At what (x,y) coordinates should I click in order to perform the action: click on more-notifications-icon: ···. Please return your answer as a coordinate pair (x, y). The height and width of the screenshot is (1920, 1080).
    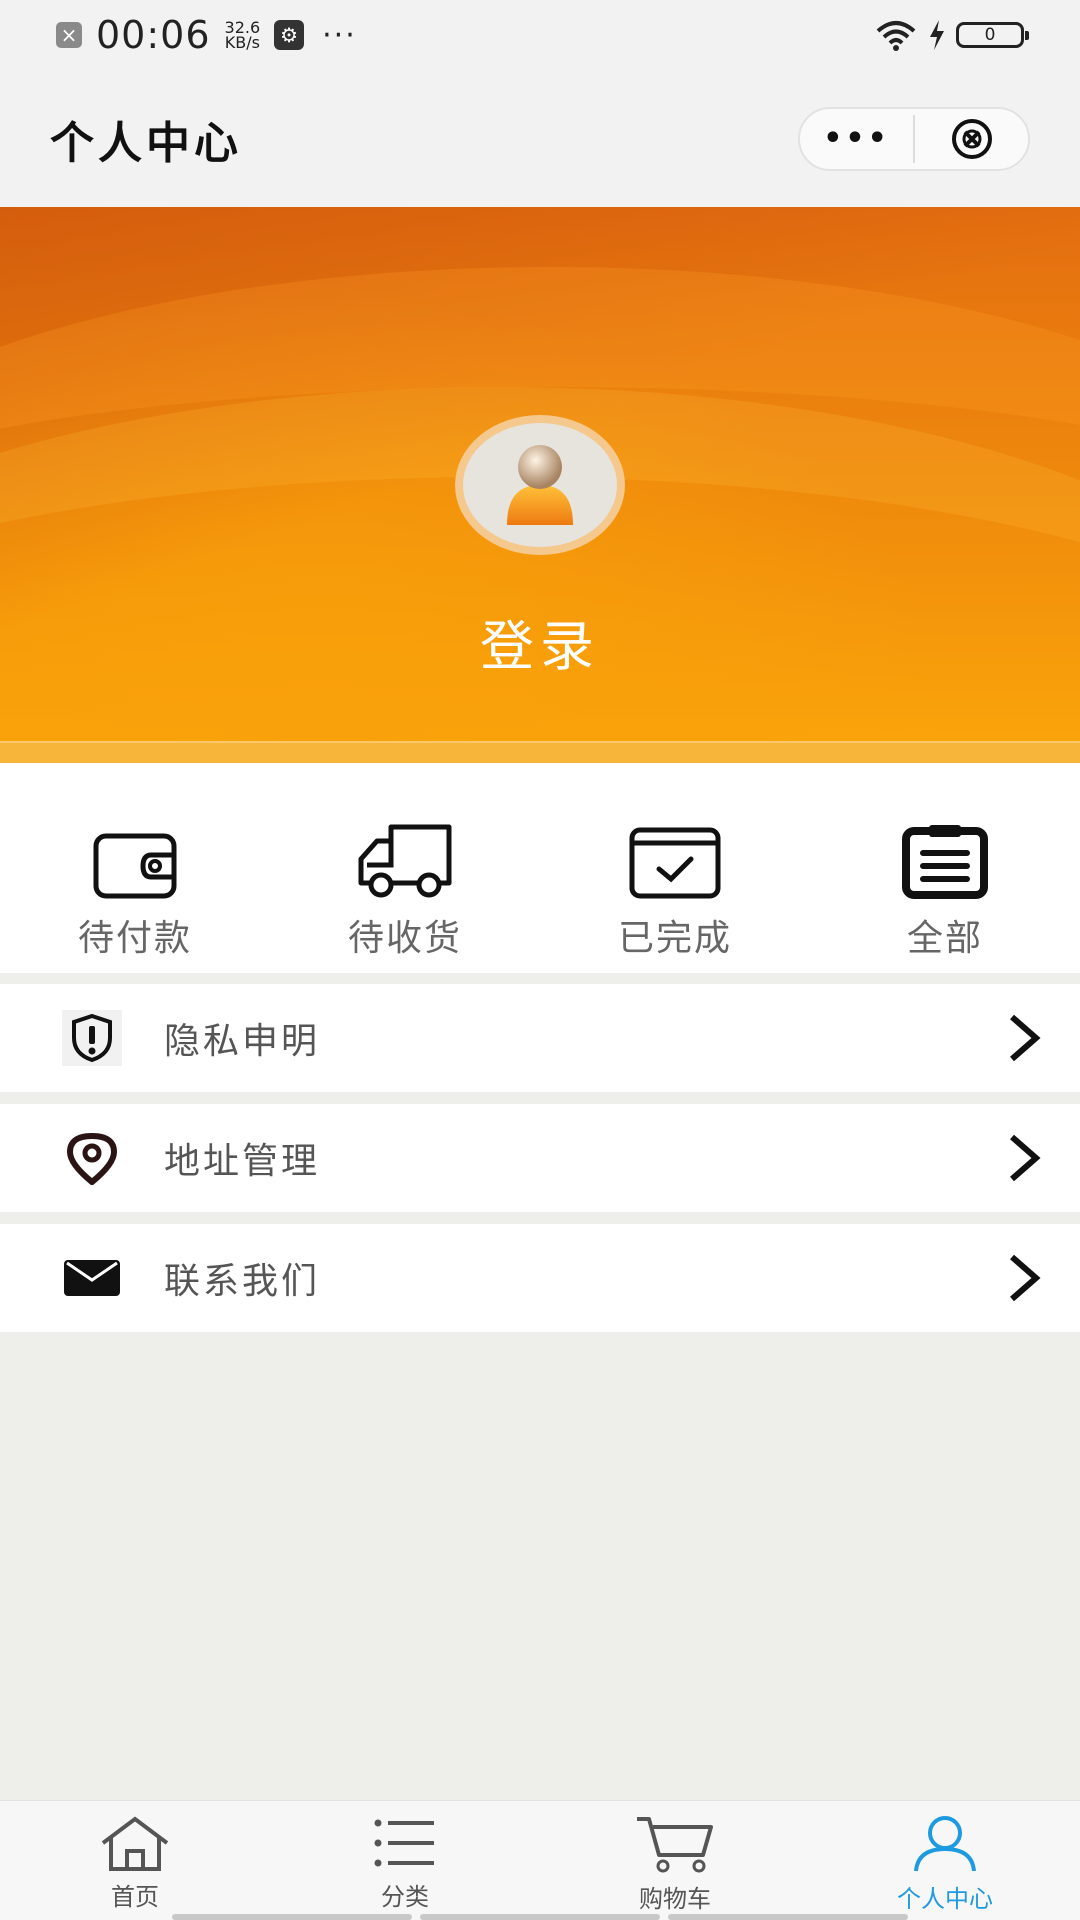
    Looking at the image, I should click on (339, 35).